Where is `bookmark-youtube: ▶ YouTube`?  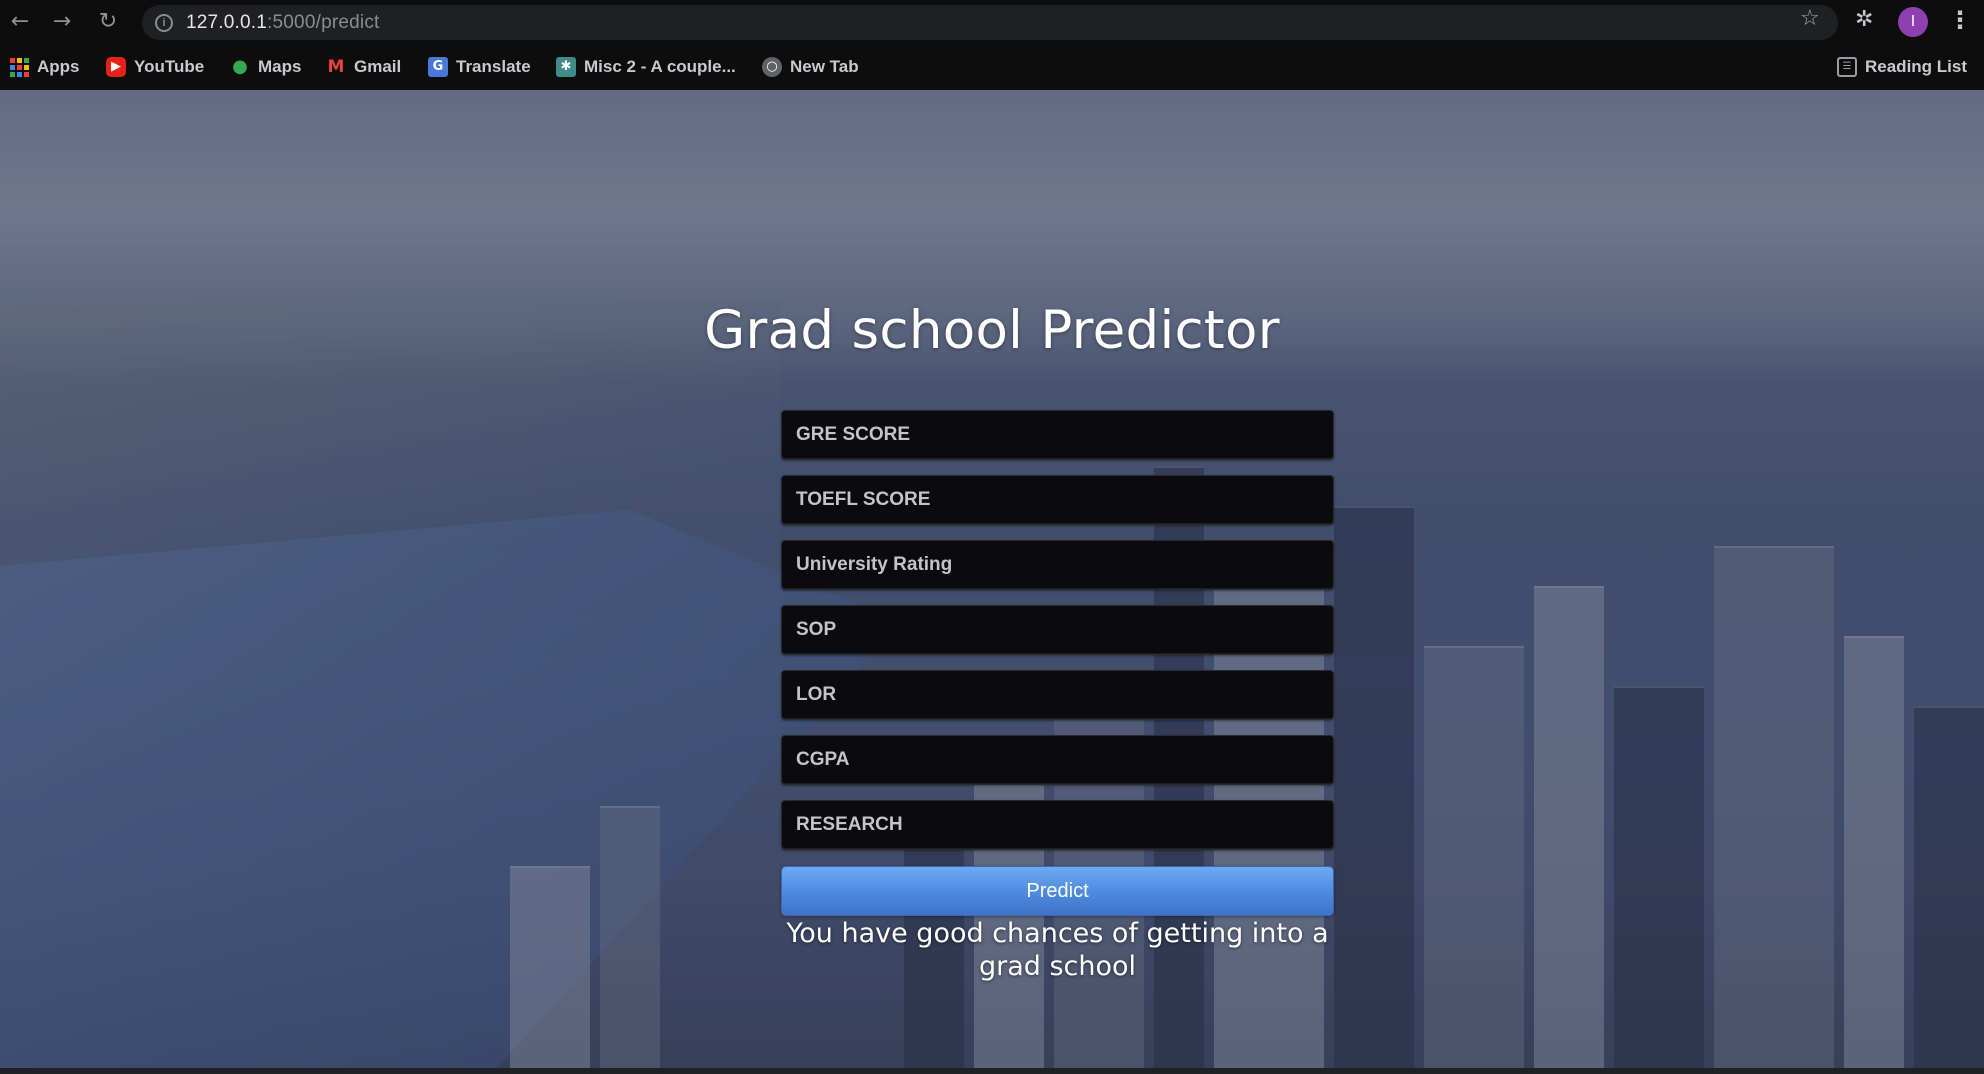
bookmark-youtube: ▶ YouTube is located at coordinates (155, 67).